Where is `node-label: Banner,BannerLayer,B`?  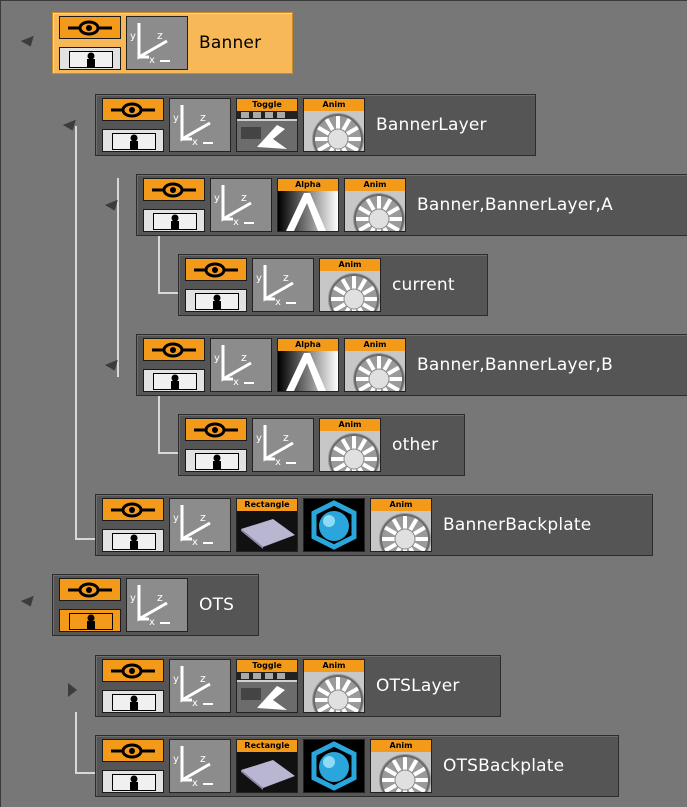
node-label: Banner,BannerLayer,B is located at coordinates (515, 365).